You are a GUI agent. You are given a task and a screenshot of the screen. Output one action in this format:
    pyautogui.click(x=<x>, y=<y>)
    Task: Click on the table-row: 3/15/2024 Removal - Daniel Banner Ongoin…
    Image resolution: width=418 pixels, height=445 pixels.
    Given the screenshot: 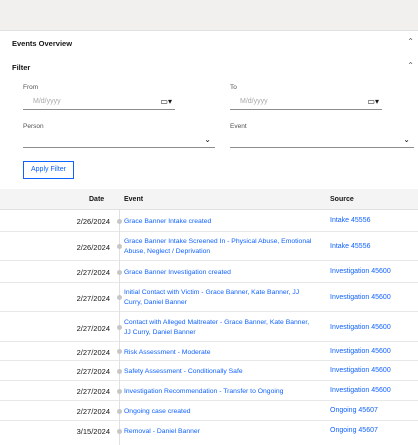 What is the action you would take?
    pyautogui.click(x=209, y=433)
    